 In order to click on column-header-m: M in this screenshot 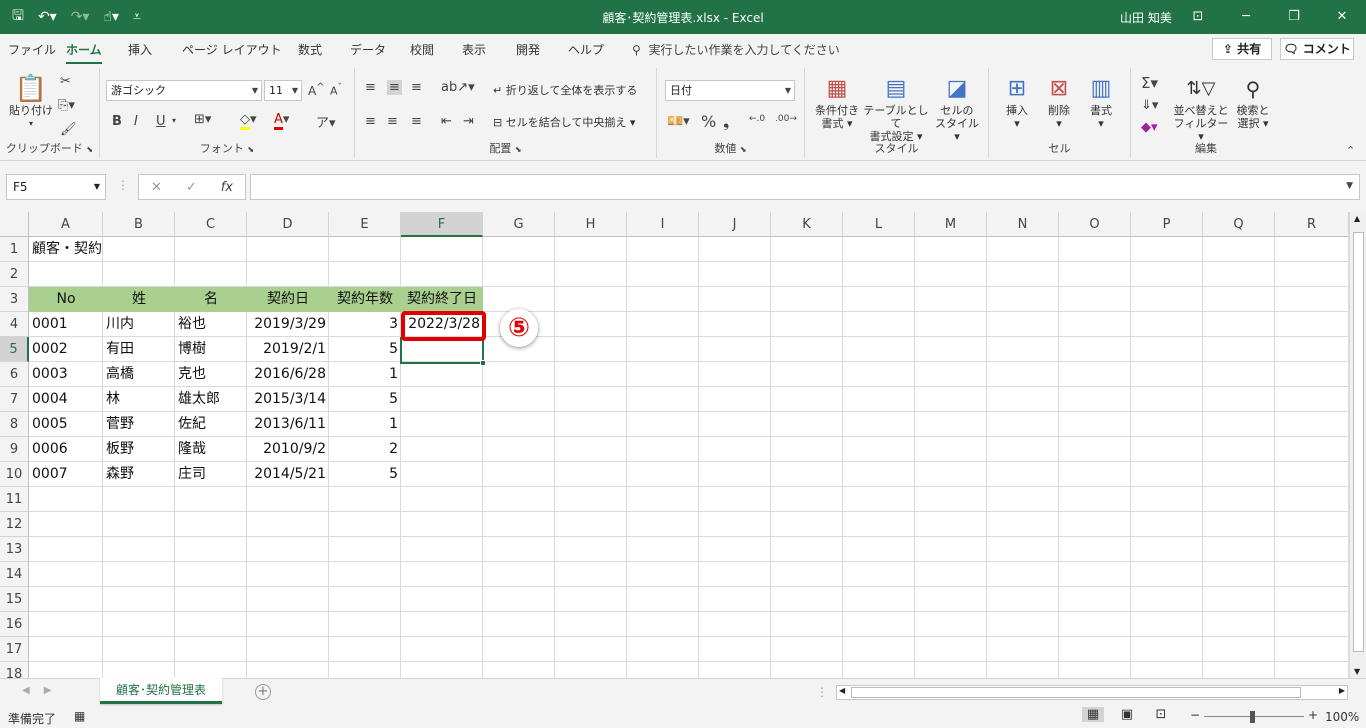, I will do `click(951, 224)`.